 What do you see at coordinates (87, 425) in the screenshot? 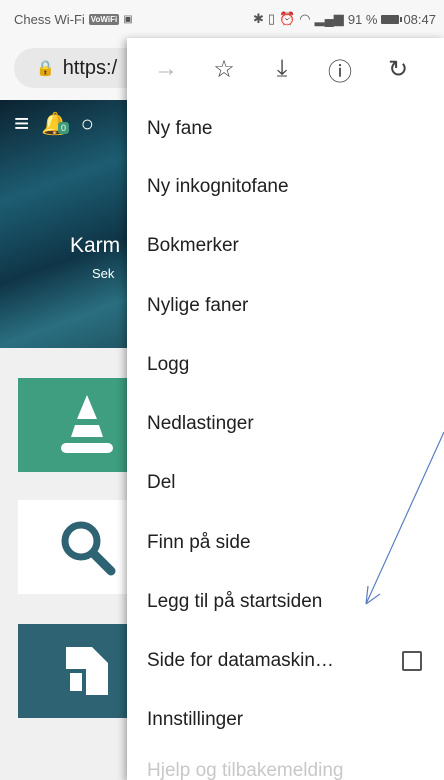
I see `traffic-cone-icon` at bounding box center [87, 425].